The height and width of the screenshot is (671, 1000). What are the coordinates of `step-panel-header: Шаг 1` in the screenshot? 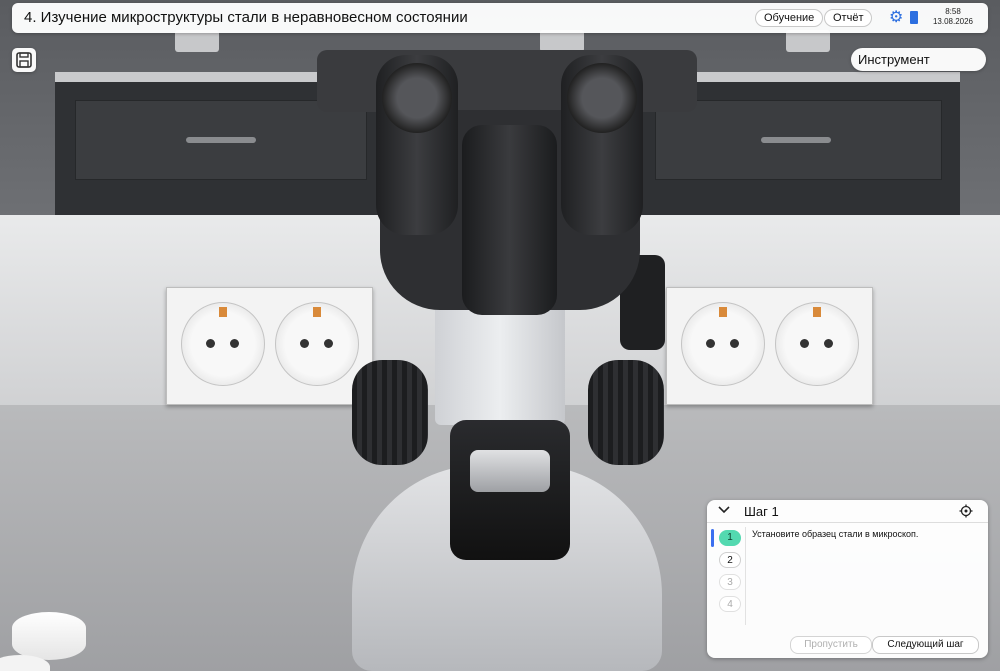 It's located at (847, 511).